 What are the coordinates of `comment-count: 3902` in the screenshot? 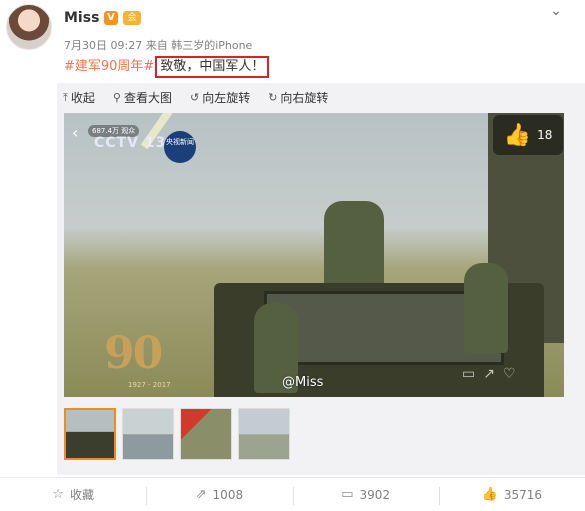 It's located at (375, 494).